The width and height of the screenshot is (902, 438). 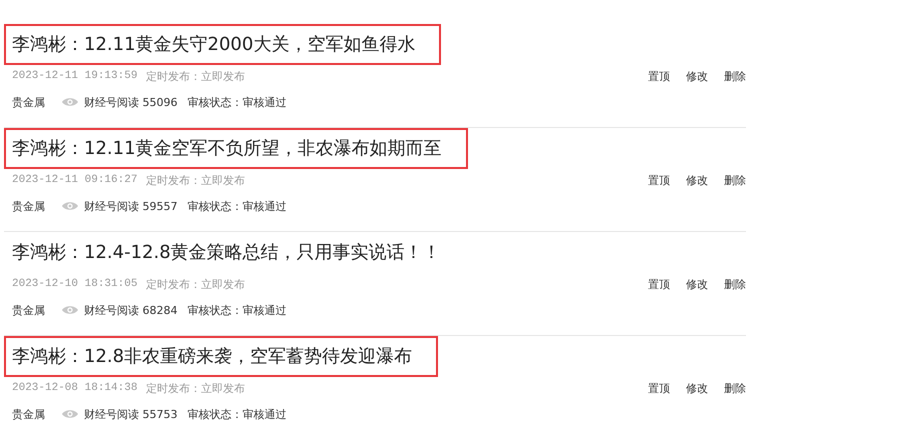 I want to click on publish-date: 2023-12-10 18:31:05, so click(x=75, y=284).